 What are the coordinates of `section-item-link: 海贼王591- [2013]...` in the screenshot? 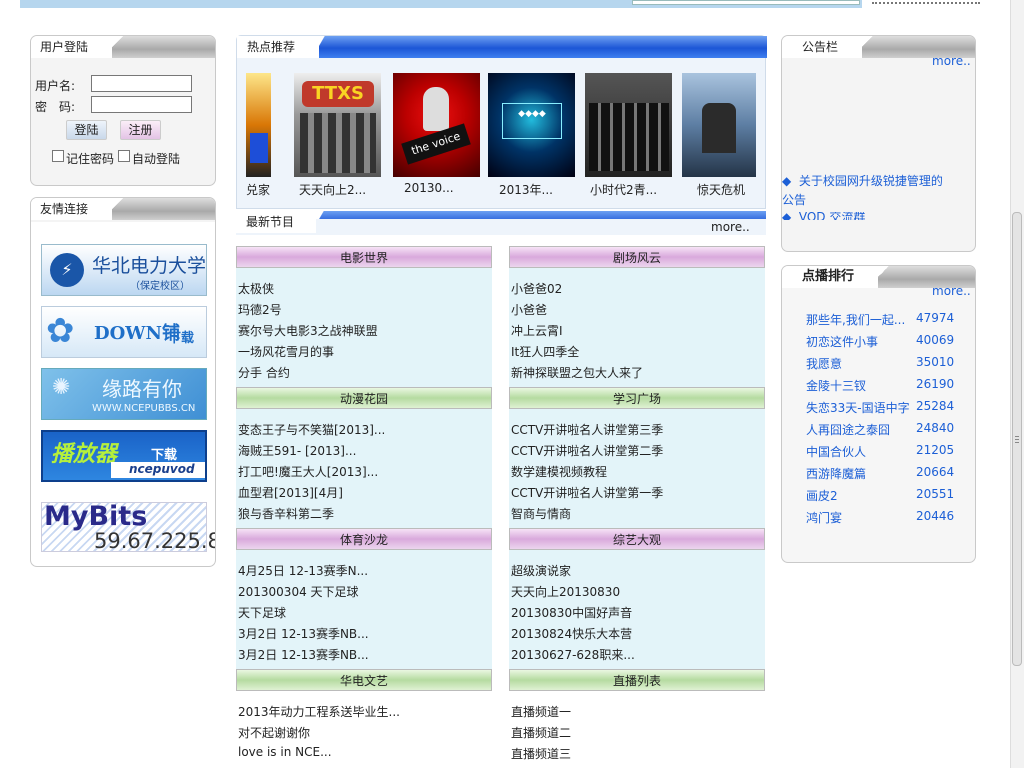 It's located at (297, 450).